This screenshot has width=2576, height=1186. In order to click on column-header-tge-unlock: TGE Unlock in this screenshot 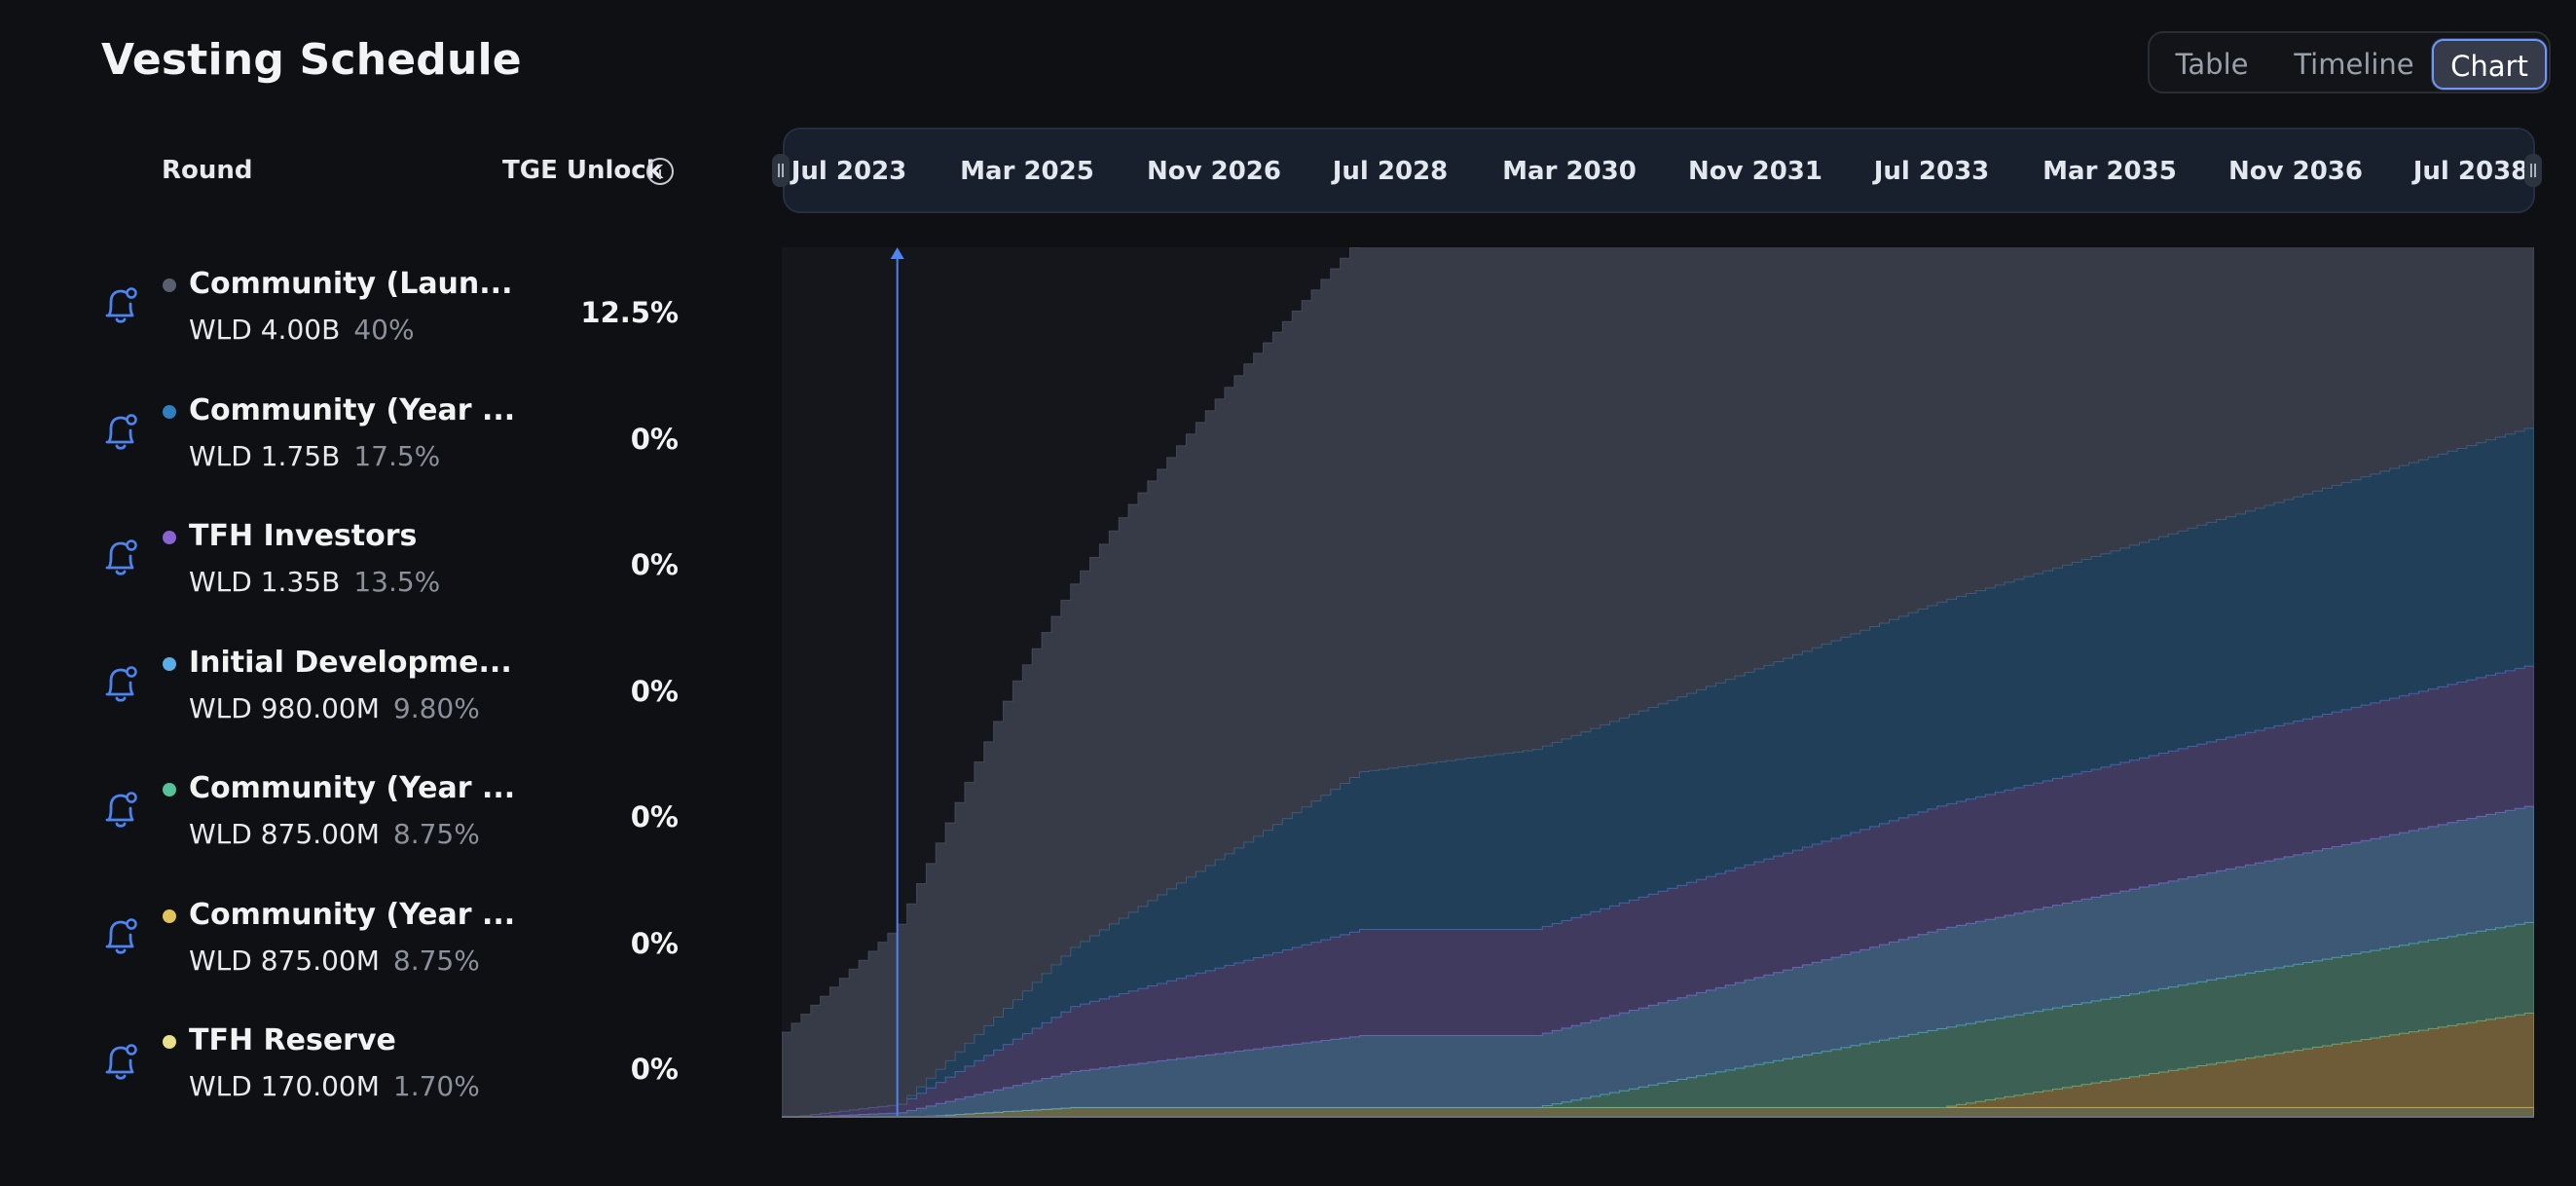, I will do `click(582, 170)`.